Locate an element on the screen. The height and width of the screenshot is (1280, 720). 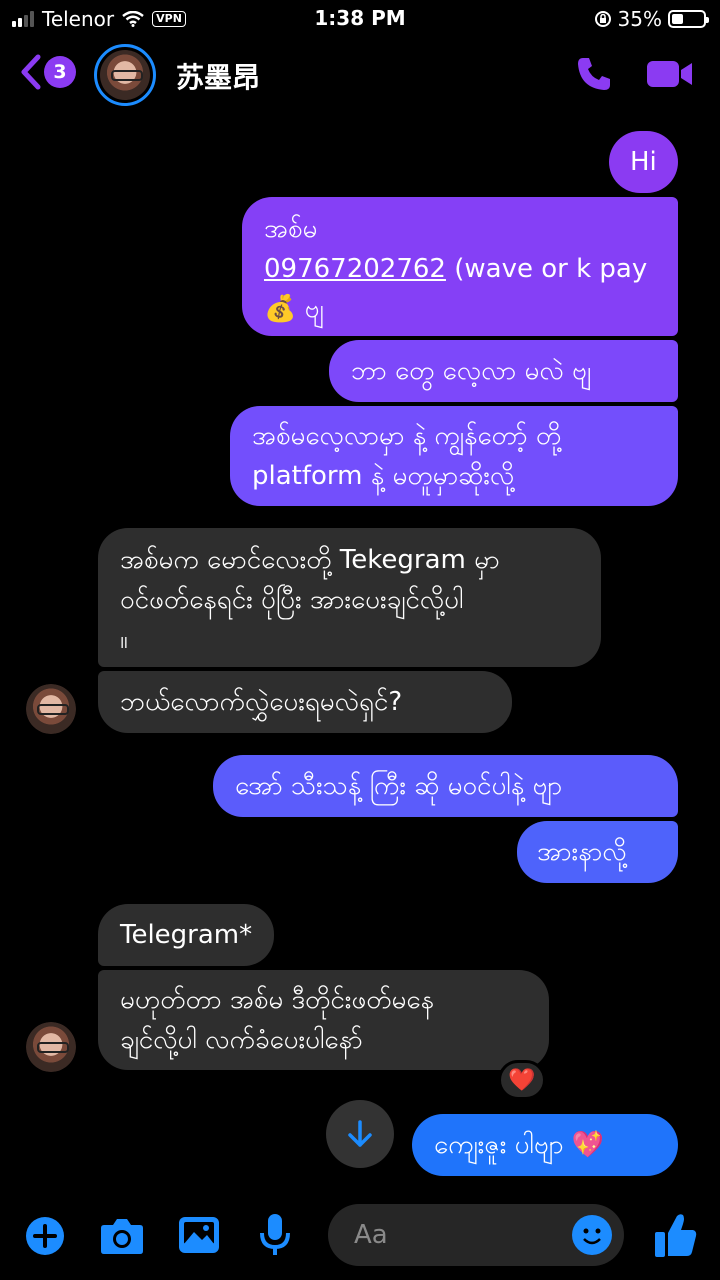
battery-percent: 35% is located at coordinates (639, 19).